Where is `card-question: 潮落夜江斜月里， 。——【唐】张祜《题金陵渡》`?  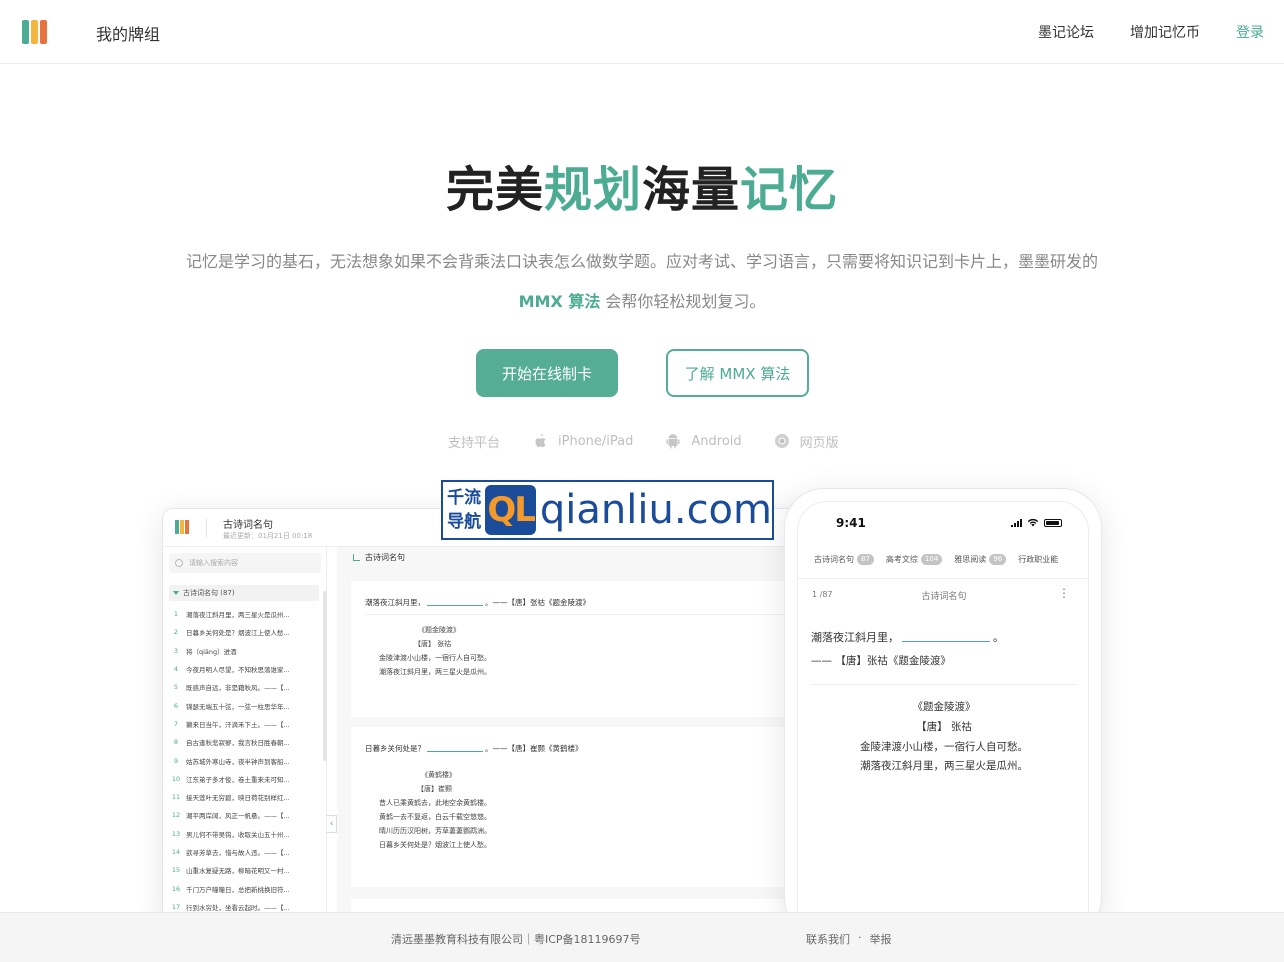
card-question: 潮落夜江斜月里， 。——【唐】张祜《题金陵渡》 is located at coordinates (477, 602).